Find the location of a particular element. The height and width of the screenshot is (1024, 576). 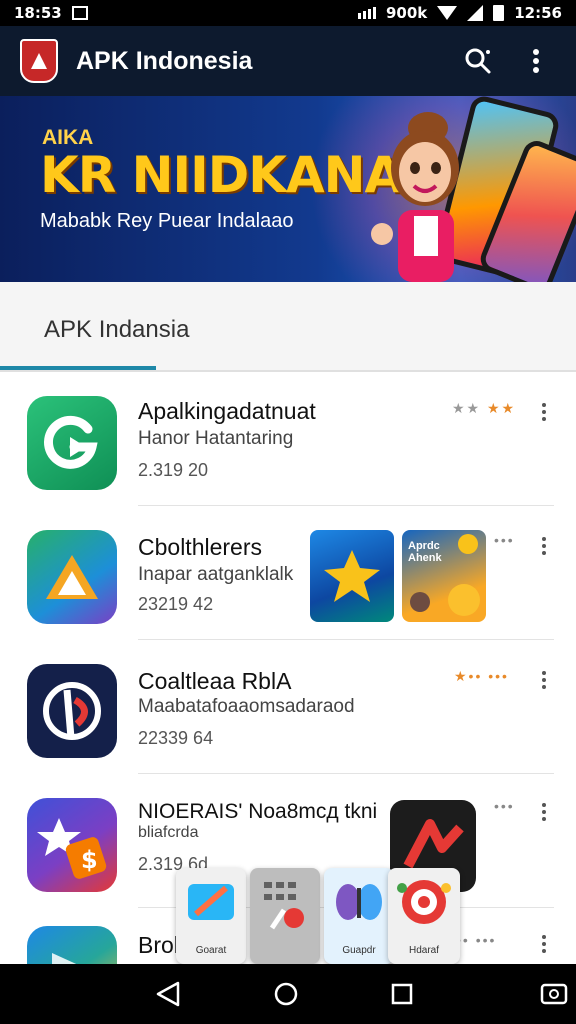

battery-icon is located at coordinates (499, 13).